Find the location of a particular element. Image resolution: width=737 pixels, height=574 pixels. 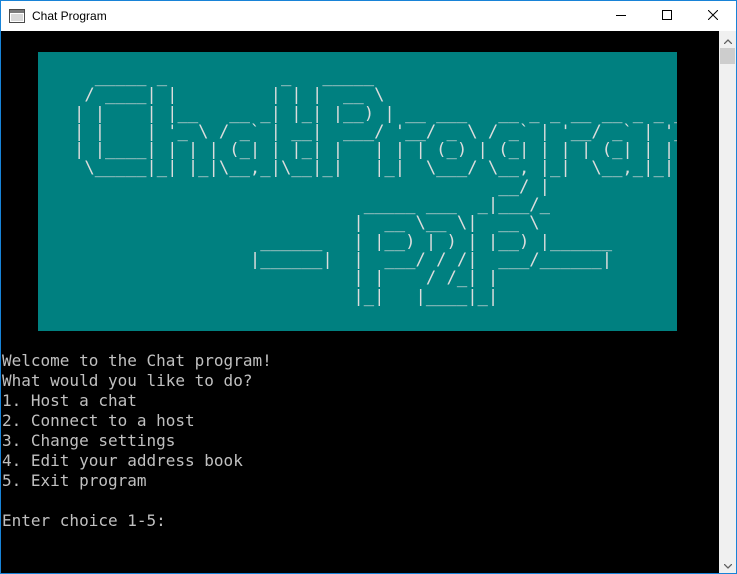

minimize-icon is located at coordinates (621, 16).